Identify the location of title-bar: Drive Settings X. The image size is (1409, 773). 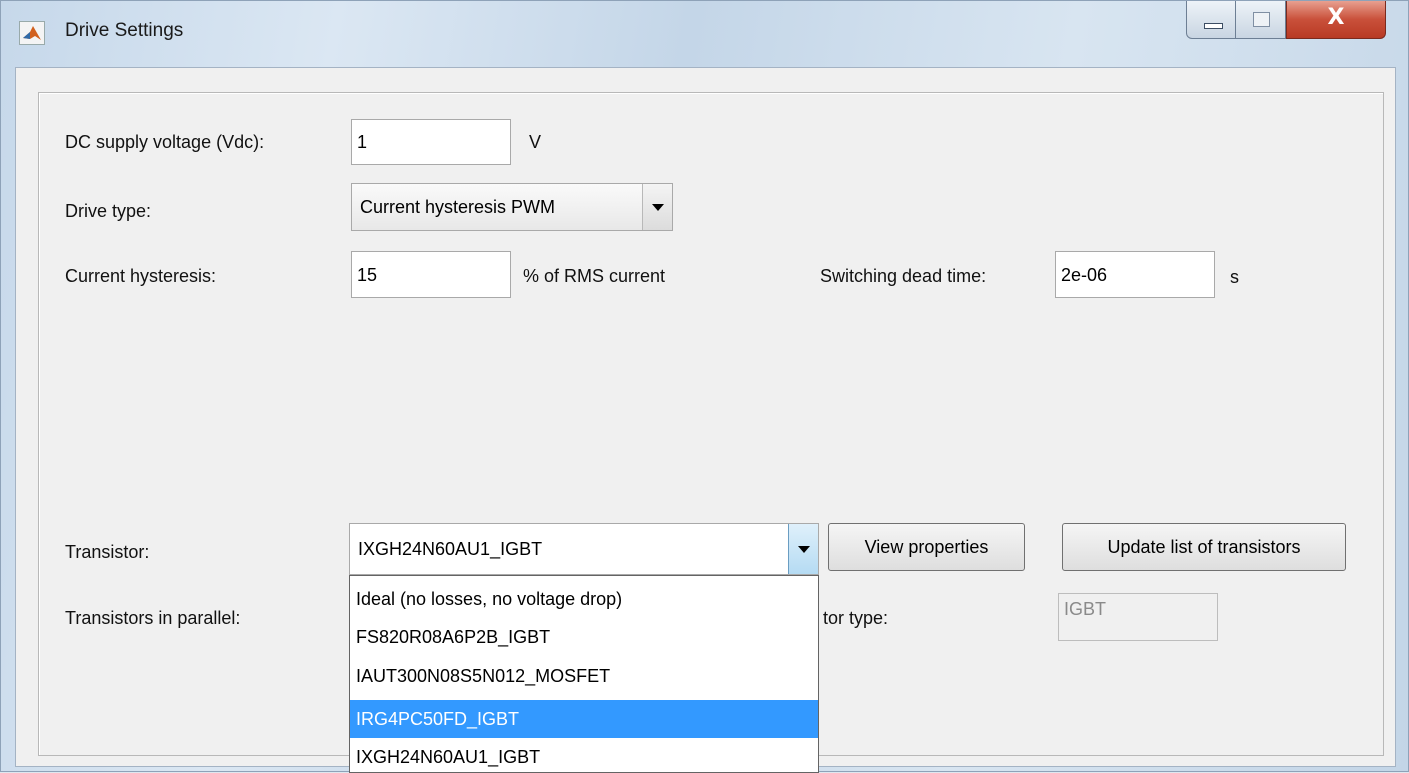
(704, 32).